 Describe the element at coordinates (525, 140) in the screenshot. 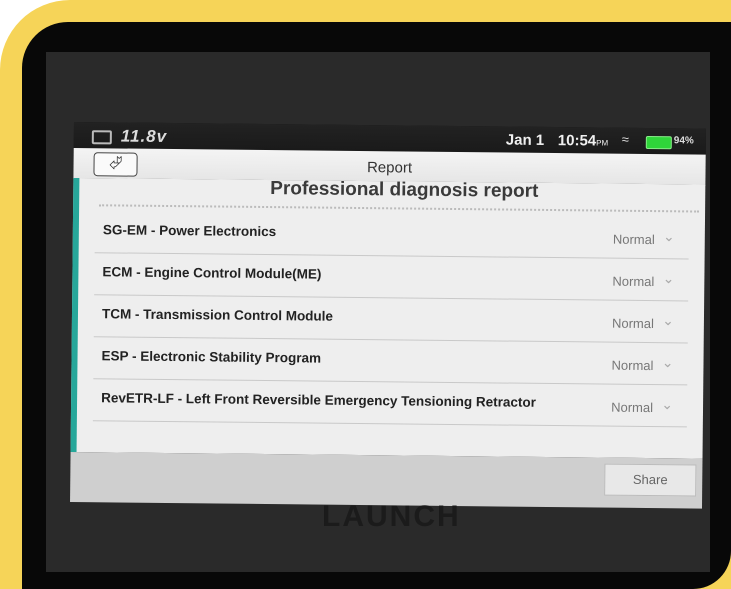

I see `status-date: Jan 1` at that location.